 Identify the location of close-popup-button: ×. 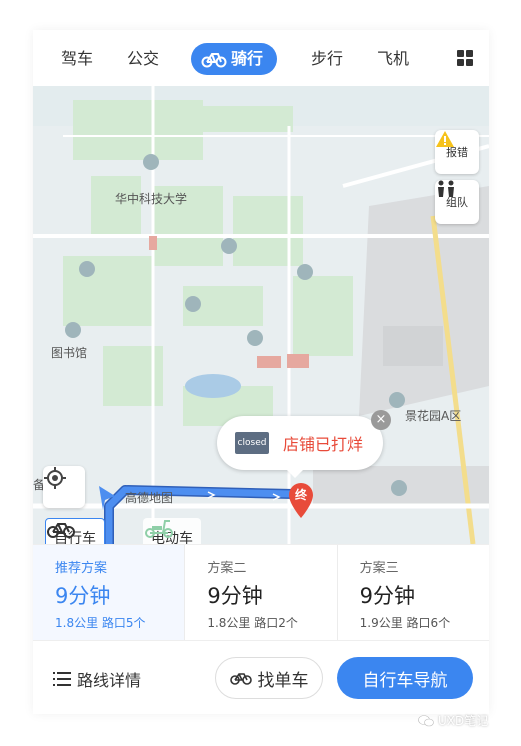
(381, 420).